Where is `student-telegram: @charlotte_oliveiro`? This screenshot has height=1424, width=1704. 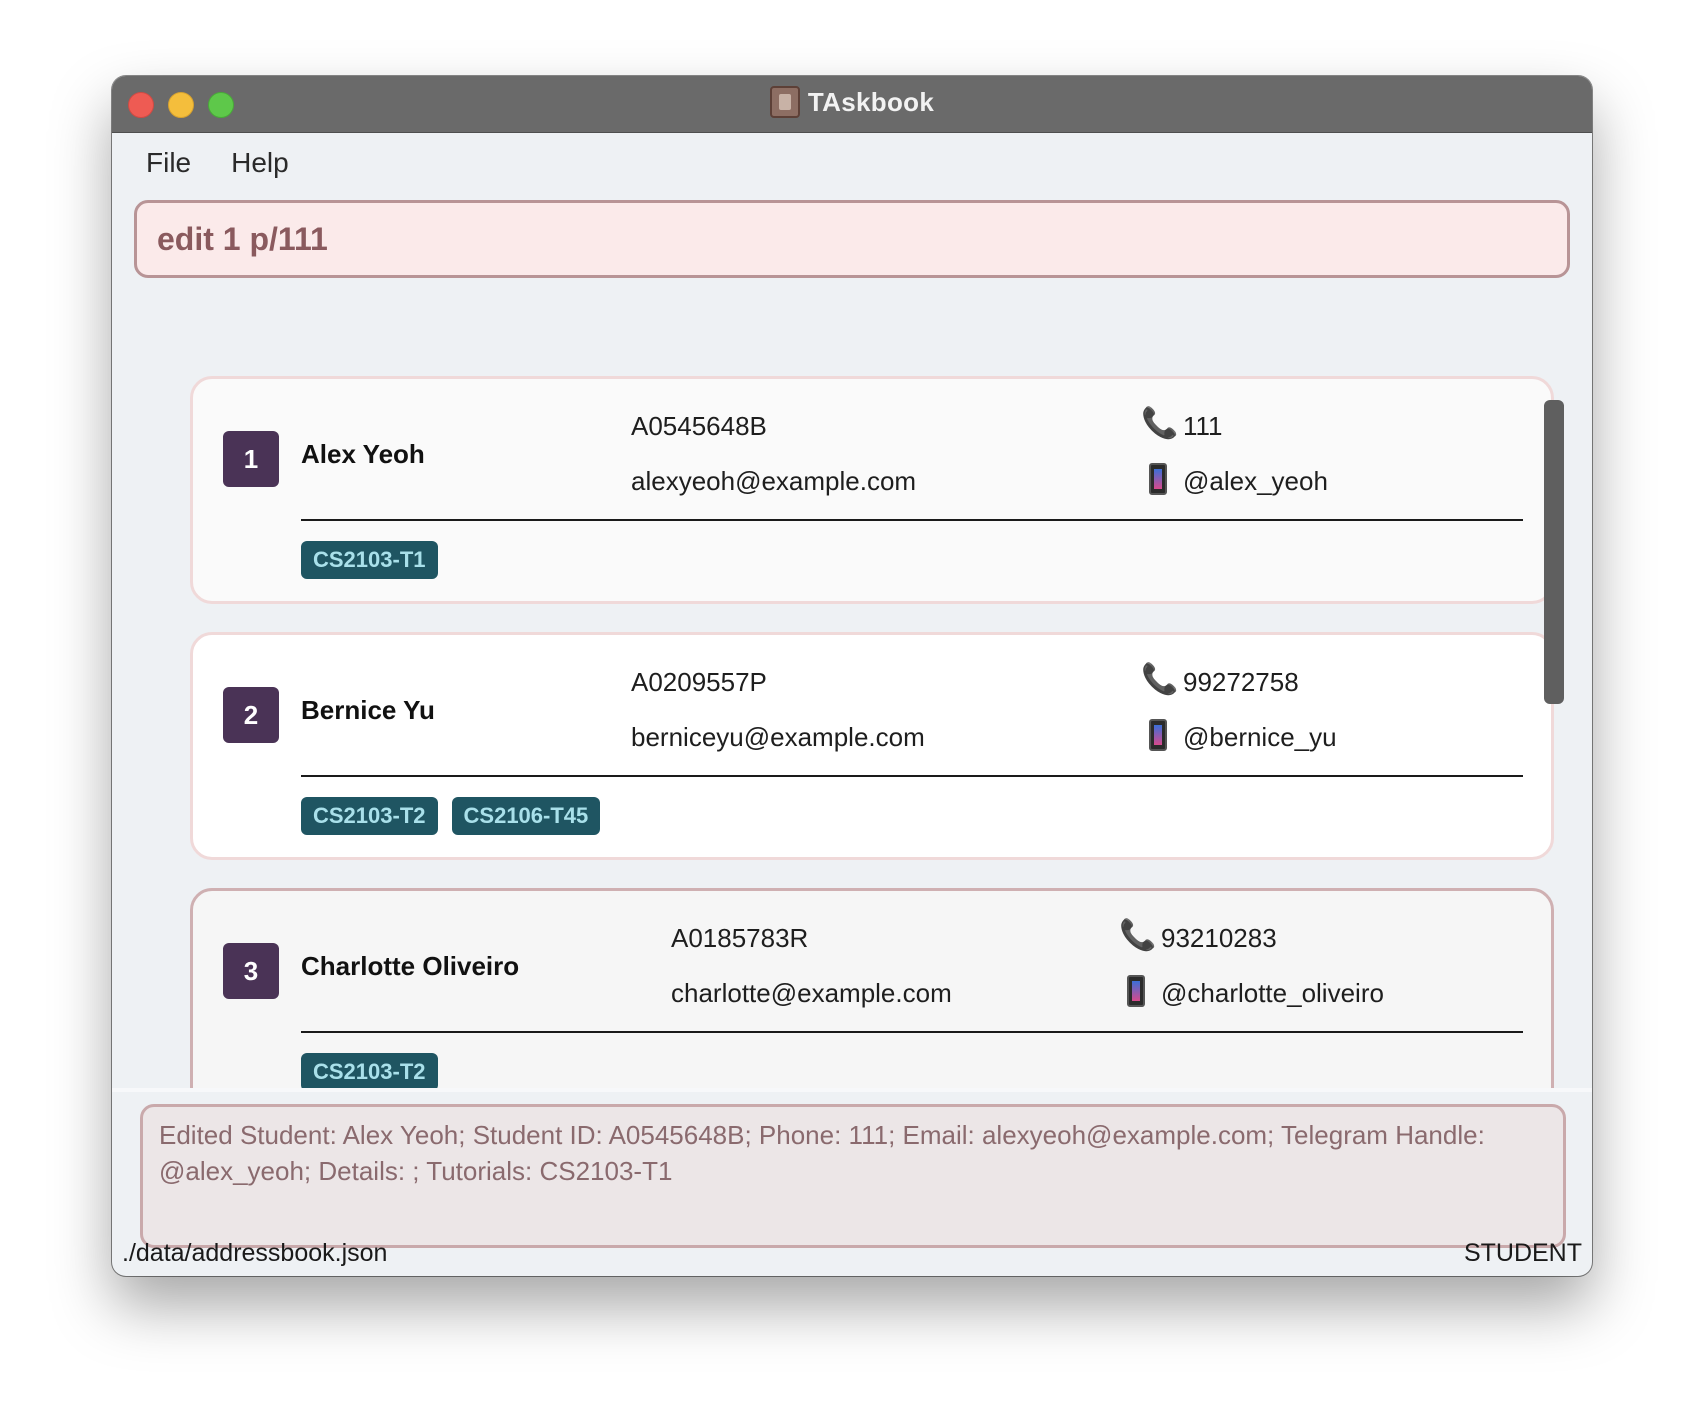
student-telegram: @charlotte_oliveiro is located at coordinates (1272, 993).